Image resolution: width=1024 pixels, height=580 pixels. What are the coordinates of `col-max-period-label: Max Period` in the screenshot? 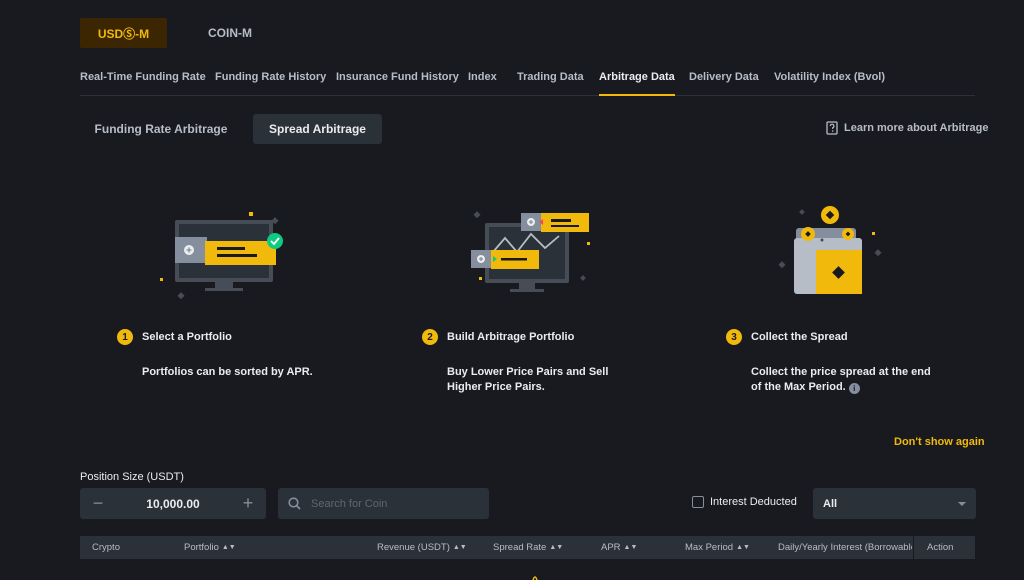 It's located at (709, 547).